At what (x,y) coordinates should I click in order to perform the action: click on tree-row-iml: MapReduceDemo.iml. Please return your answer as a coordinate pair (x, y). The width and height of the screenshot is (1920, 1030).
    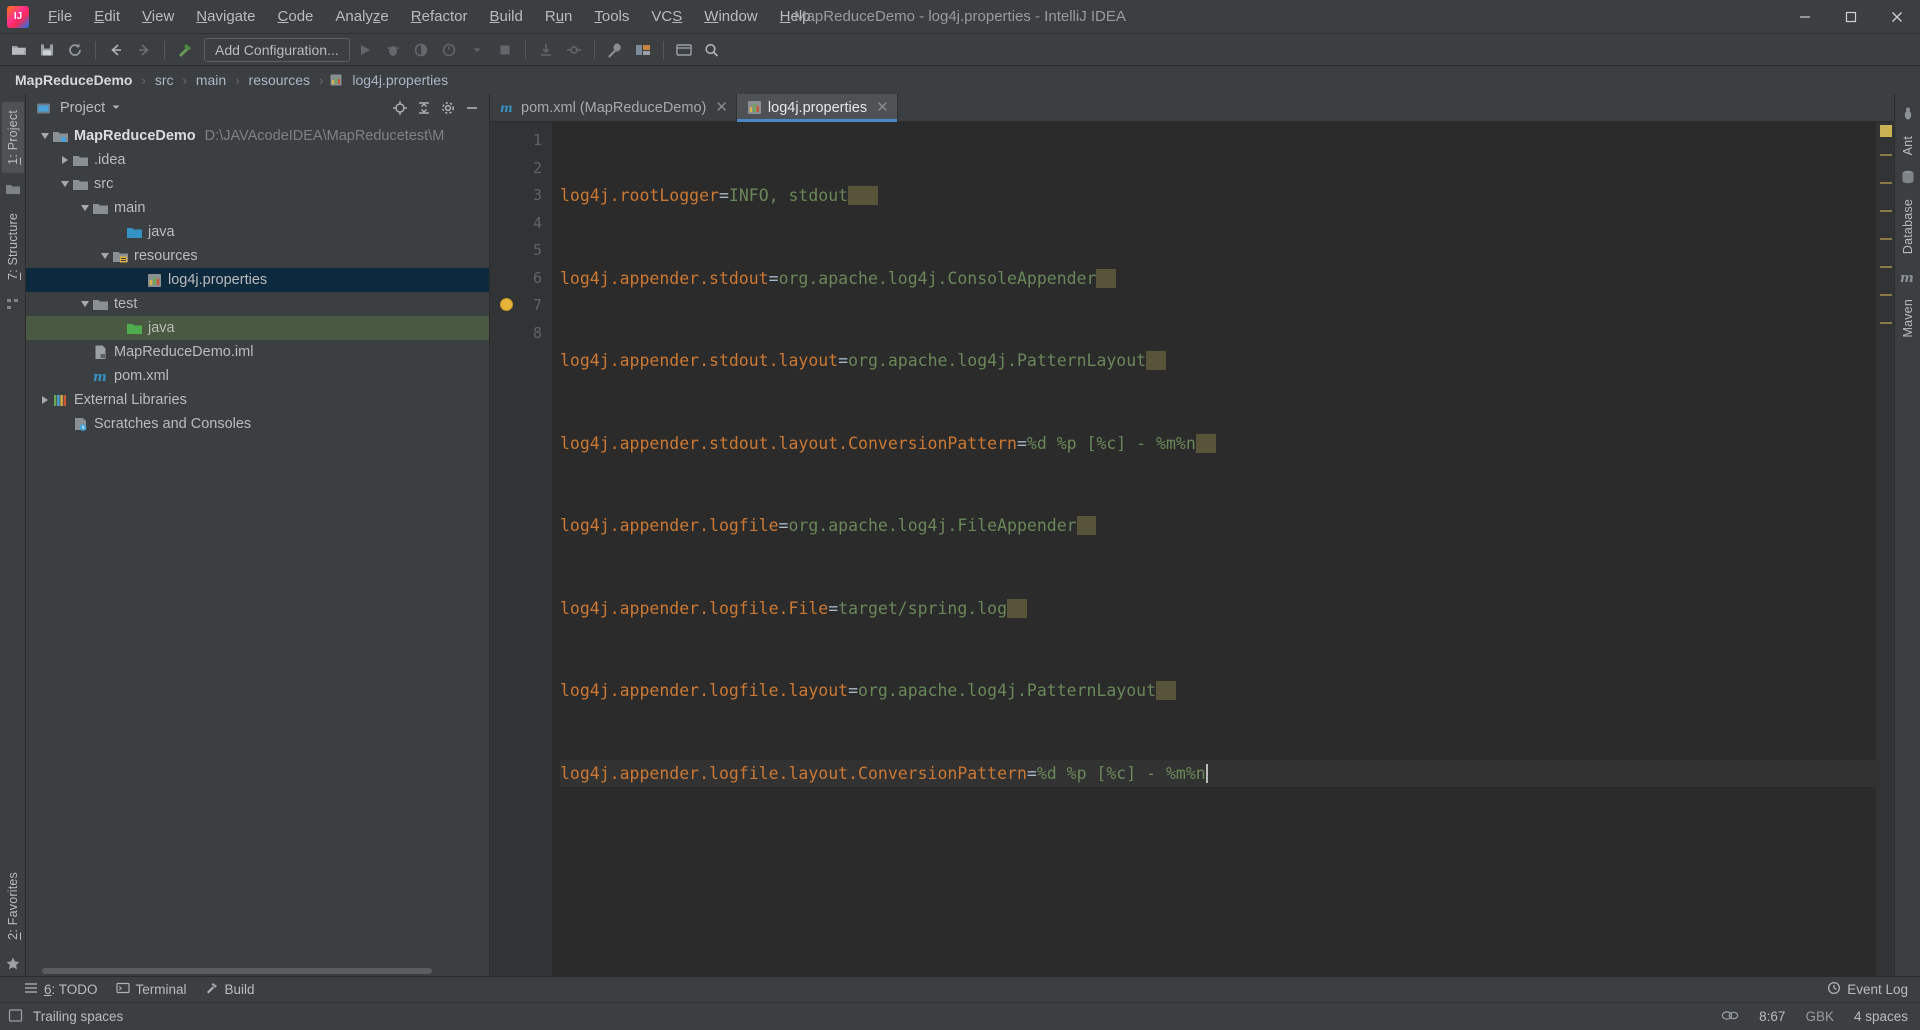
    Looking at the image, I should click on (257, 352).